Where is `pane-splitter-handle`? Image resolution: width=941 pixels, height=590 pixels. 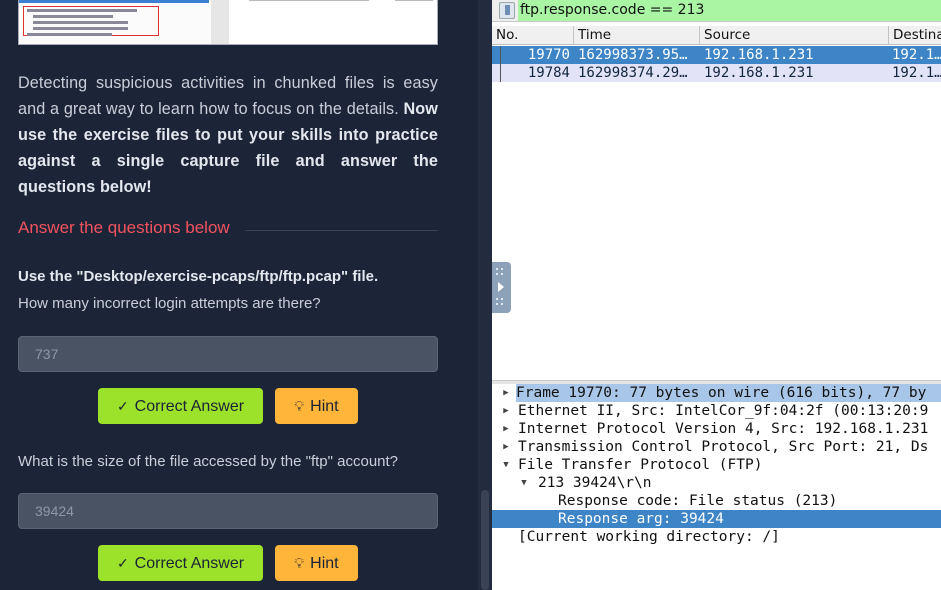 pane-splitter-handle is located at coordinates (501, 287).